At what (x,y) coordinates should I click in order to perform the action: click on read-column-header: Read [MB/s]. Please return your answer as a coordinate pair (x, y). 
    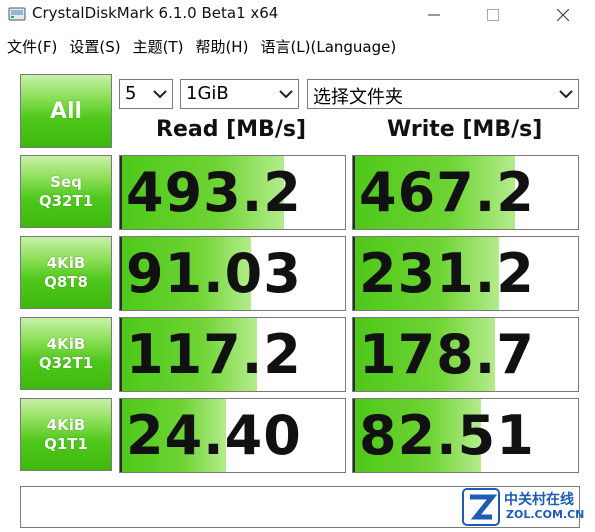
    Looking at the image, I should click on (231, 129).